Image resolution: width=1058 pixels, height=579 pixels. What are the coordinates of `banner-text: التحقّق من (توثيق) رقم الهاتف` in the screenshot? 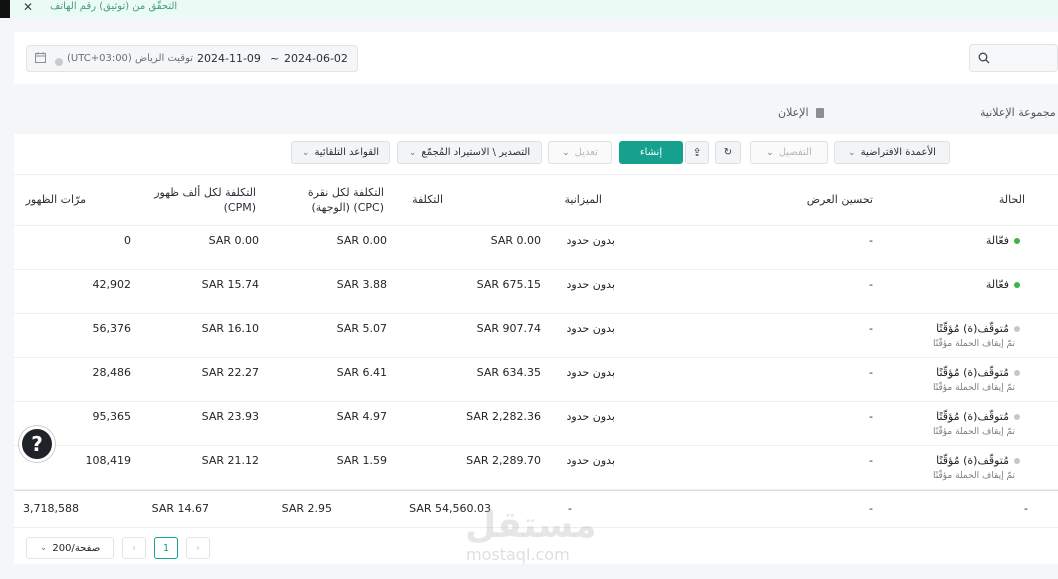 It's located at (113, 6).